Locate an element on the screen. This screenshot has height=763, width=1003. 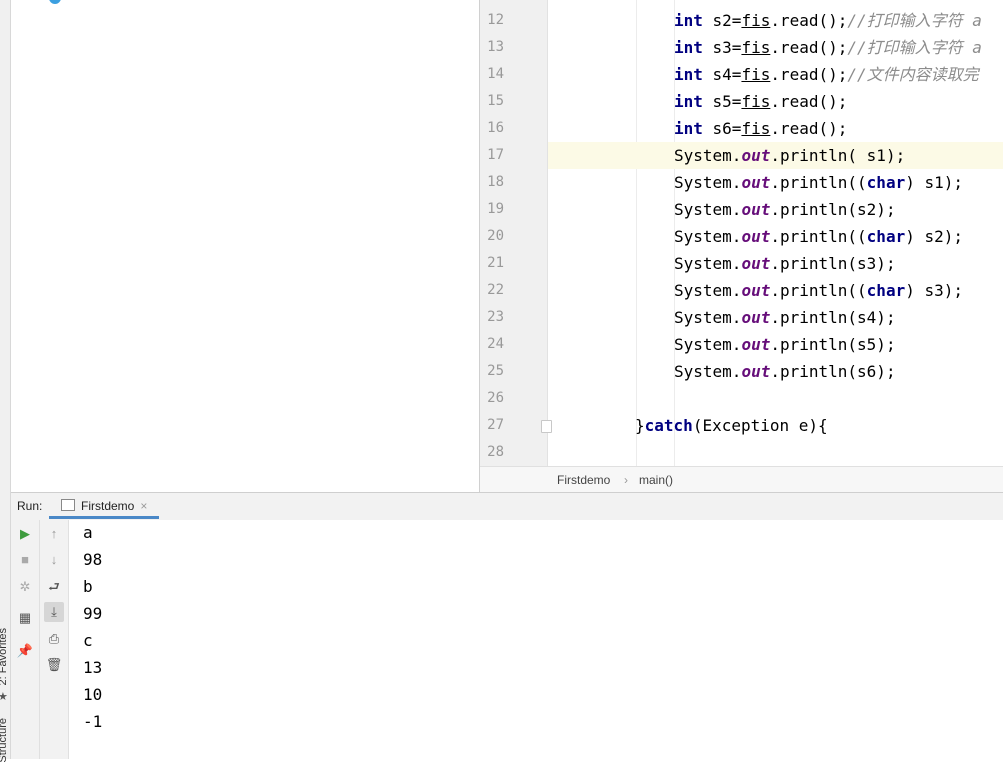
line-number: 21 is located at coordinates (495, 263).